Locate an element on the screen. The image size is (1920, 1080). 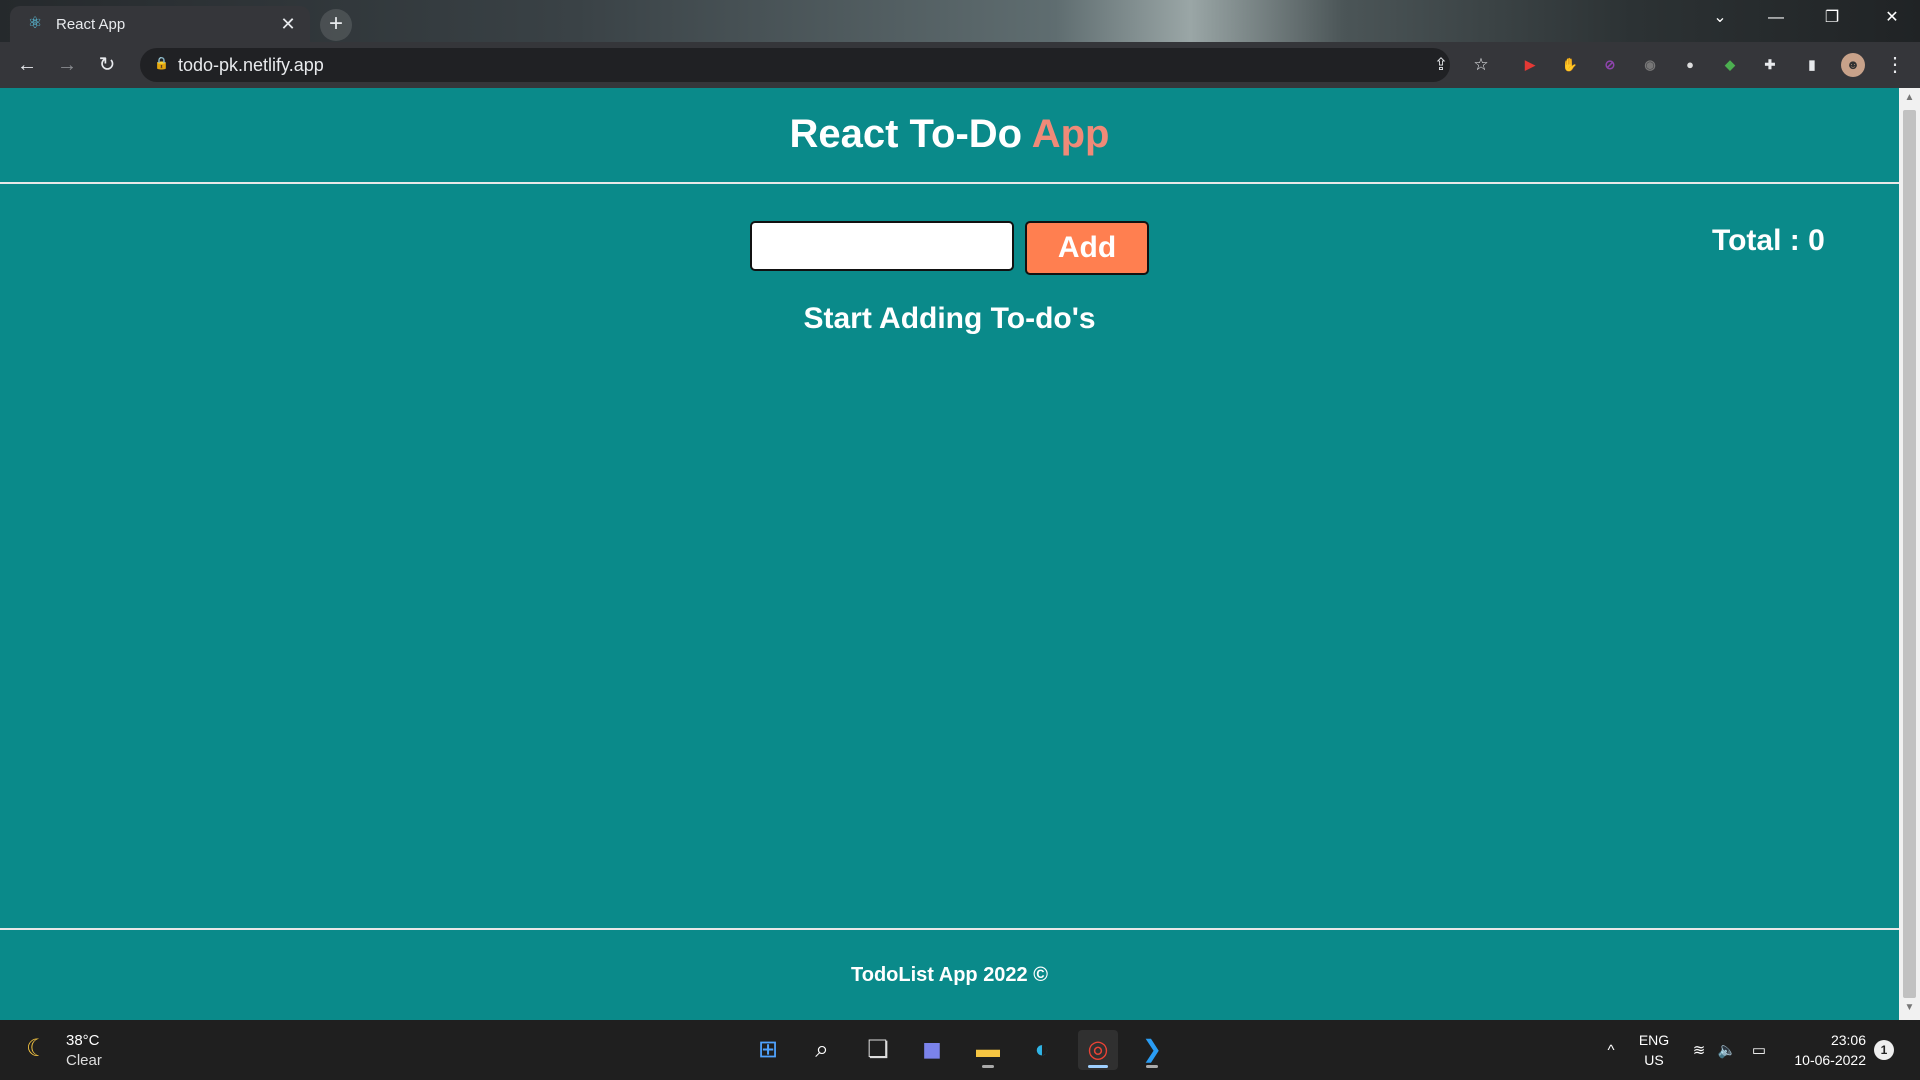
bookmark-star-icon: ☆ is located at coordinates (1481, 65).